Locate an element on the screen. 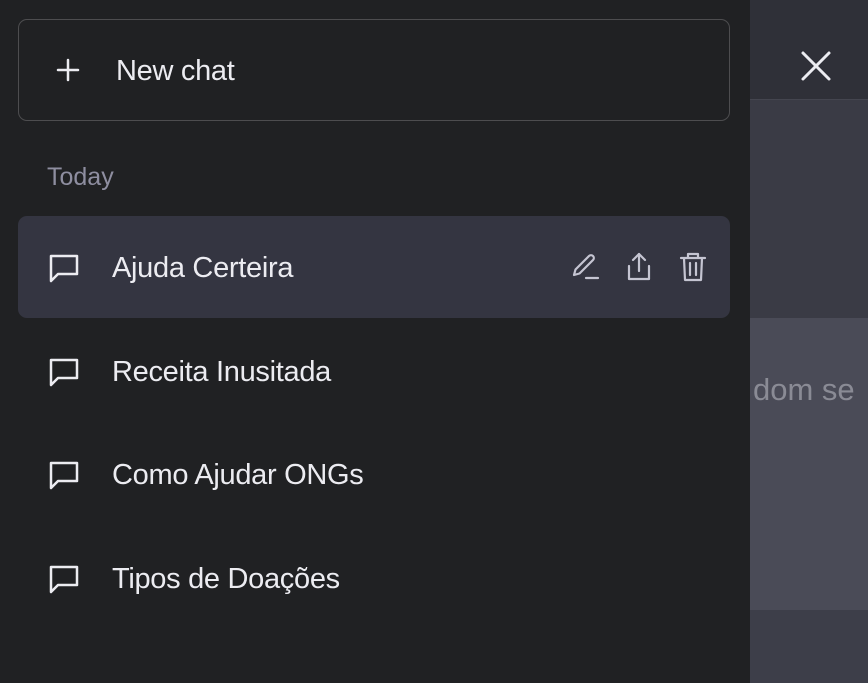 This screenshot has width=868, height=683. new-chat-label: New chat is located at coordinates (175, 71).